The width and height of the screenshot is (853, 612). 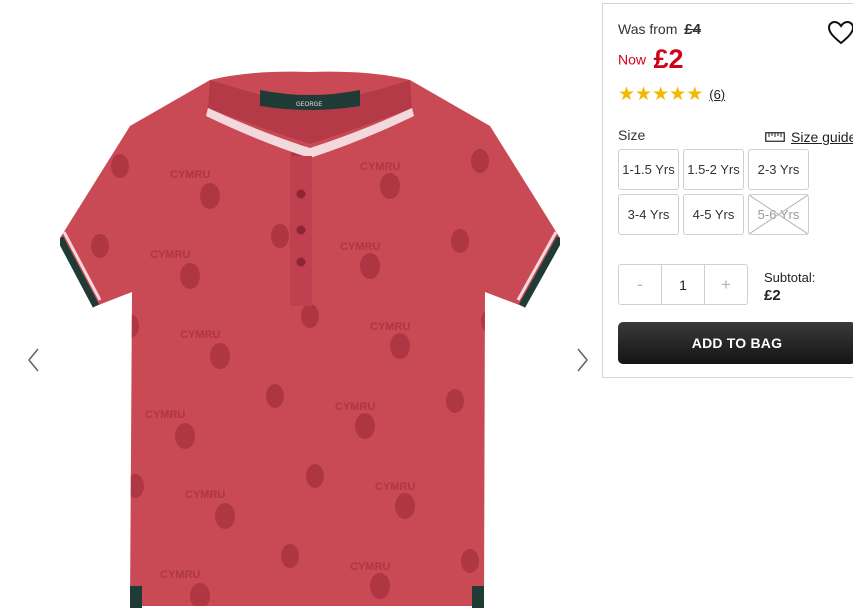 What do you see at coordinates (648, 29) in the screenshot?
I see `was-label: Was from` at bounding box center [648, 29].